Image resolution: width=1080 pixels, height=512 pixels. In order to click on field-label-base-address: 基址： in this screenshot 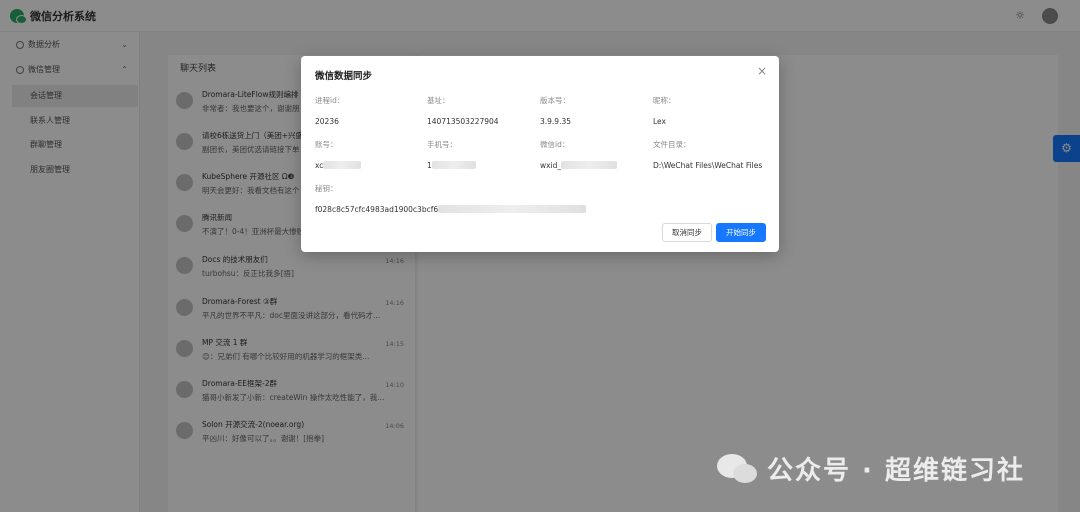, I will do `click(438, 100)`.